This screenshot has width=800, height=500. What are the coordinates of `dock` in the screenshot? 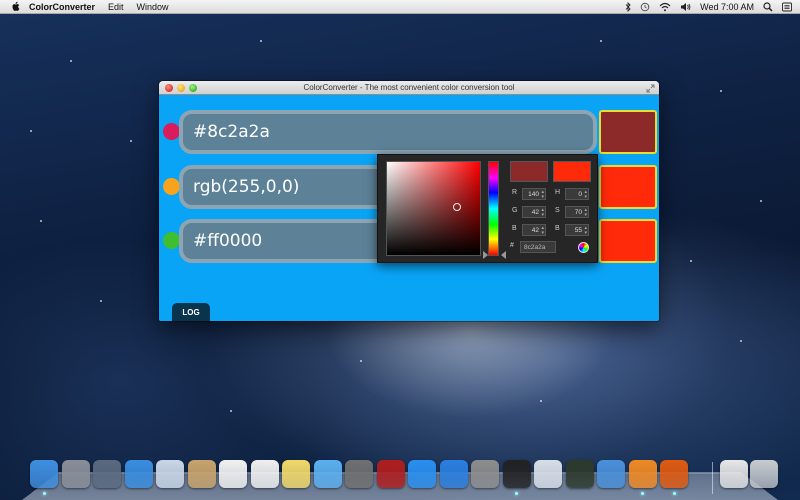 It's located at (404, 478).